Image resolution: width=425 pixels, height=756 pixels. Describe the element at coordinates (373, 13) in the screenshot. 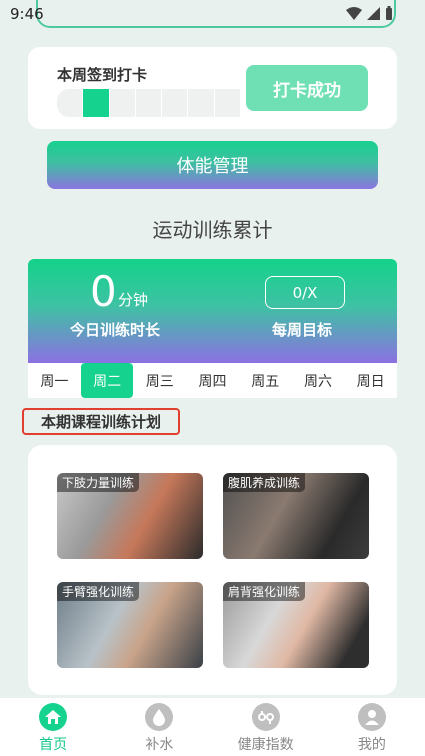

I see `signal-icon` at that location.